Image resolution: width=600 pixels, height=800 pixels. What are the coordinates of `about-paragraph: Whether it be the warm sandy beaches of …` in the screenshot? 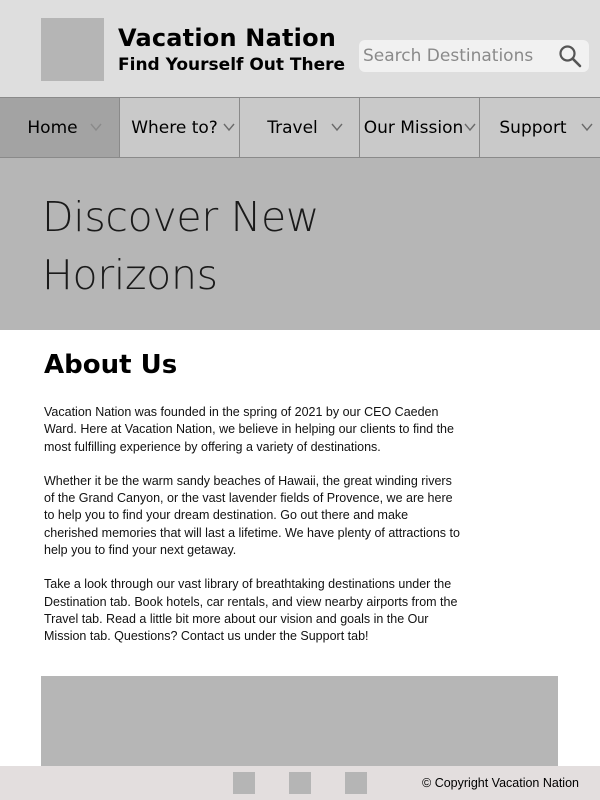 It's located at (252, 515).